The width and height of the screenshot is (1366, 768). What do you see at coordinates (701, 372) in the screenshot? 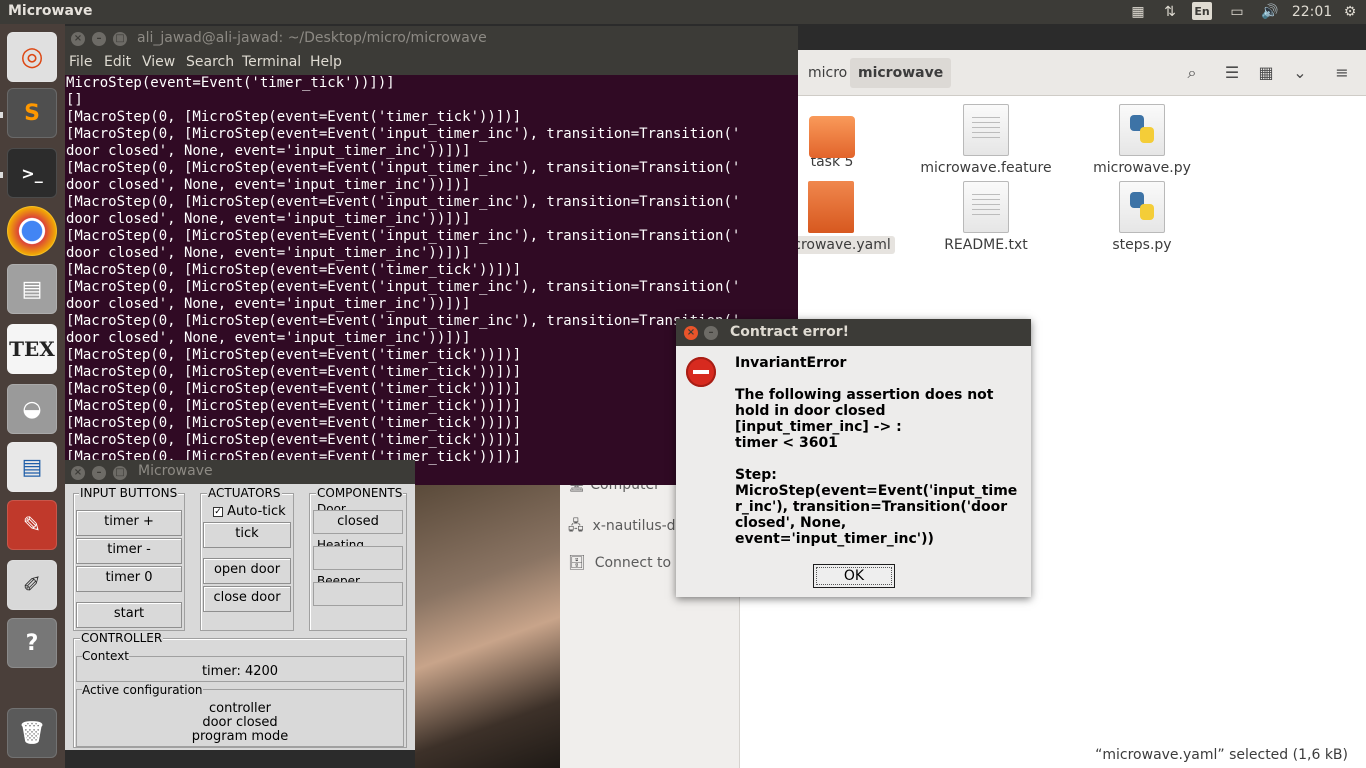
I see `error-icon` at bounding box center [701, 372].